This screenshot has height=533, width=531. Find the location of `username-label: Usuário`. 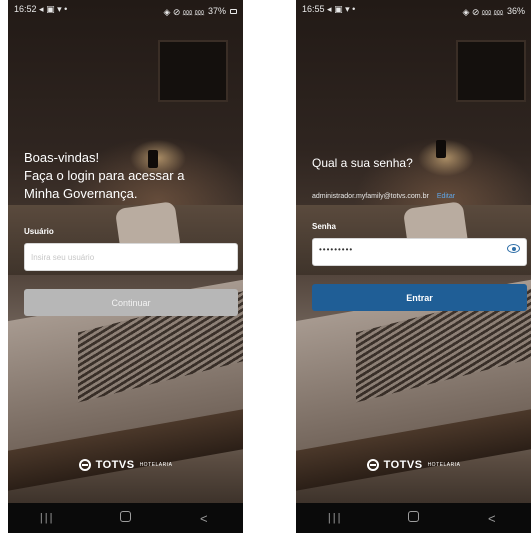

username-label: Usuário is located at coordinates (39, 231).